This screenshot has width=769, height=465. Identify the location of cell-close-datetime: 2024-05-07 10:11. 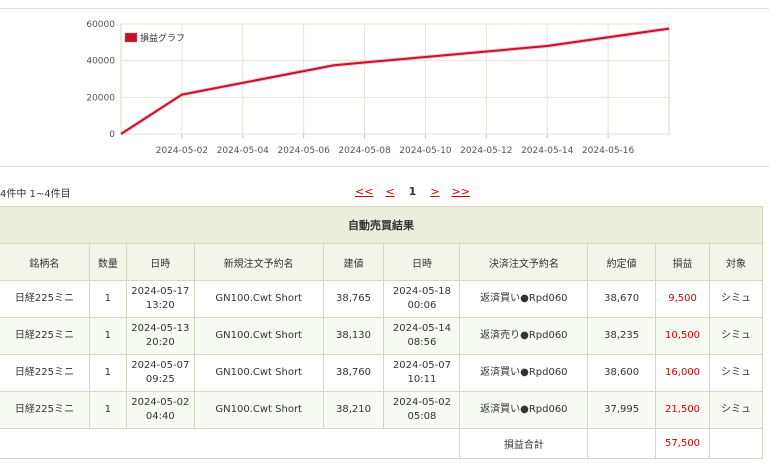
(422, 373).